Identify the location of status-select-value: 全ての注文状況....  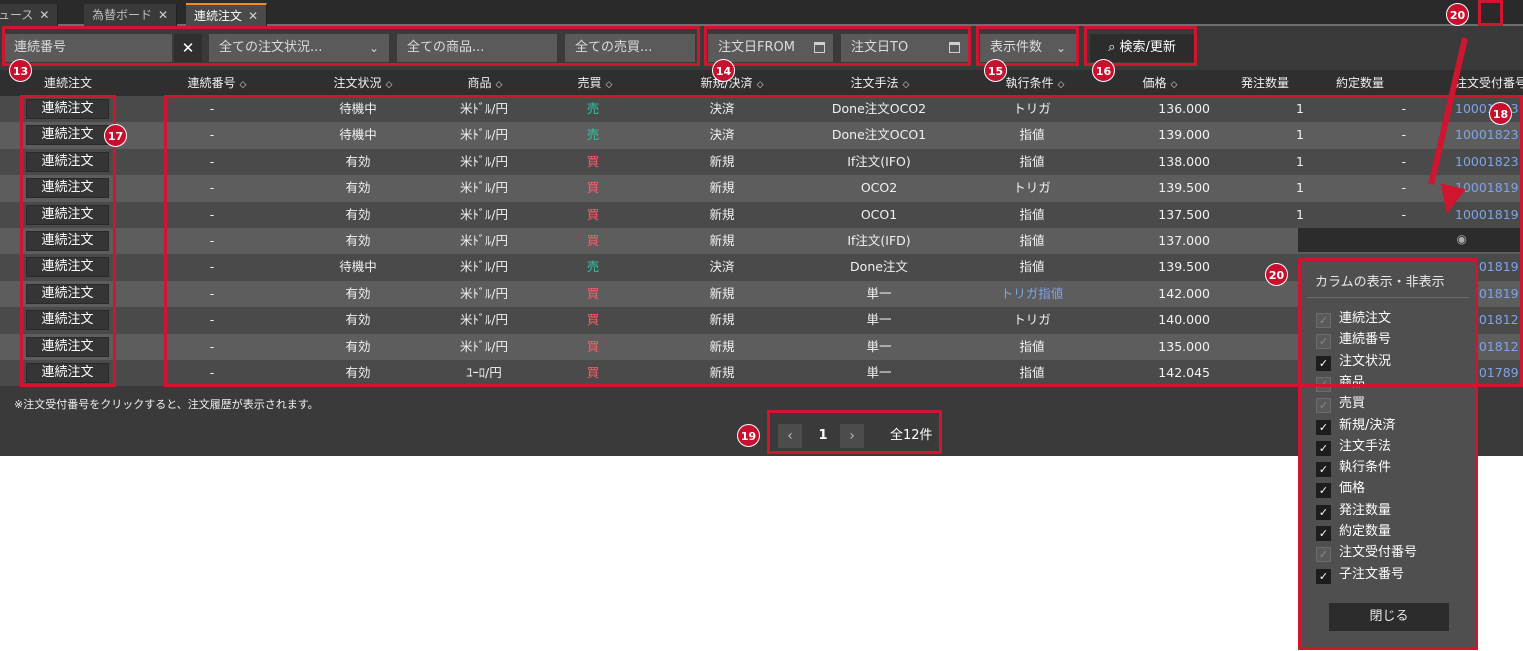
(271, 47).